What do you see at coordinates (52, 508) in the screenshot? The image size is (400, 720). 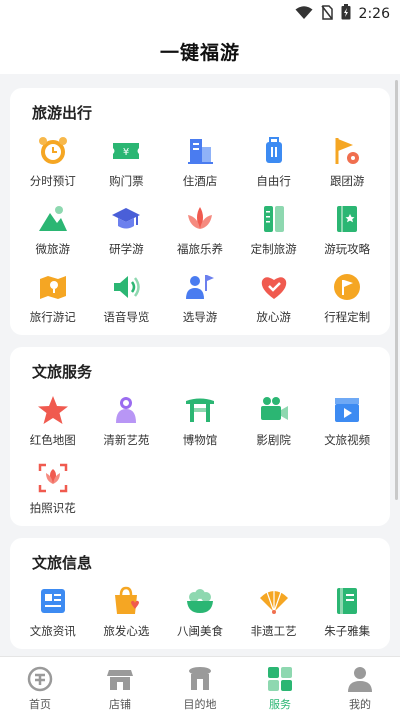 I see `service-label: 拍照识花` at bounding box center [52, 508].